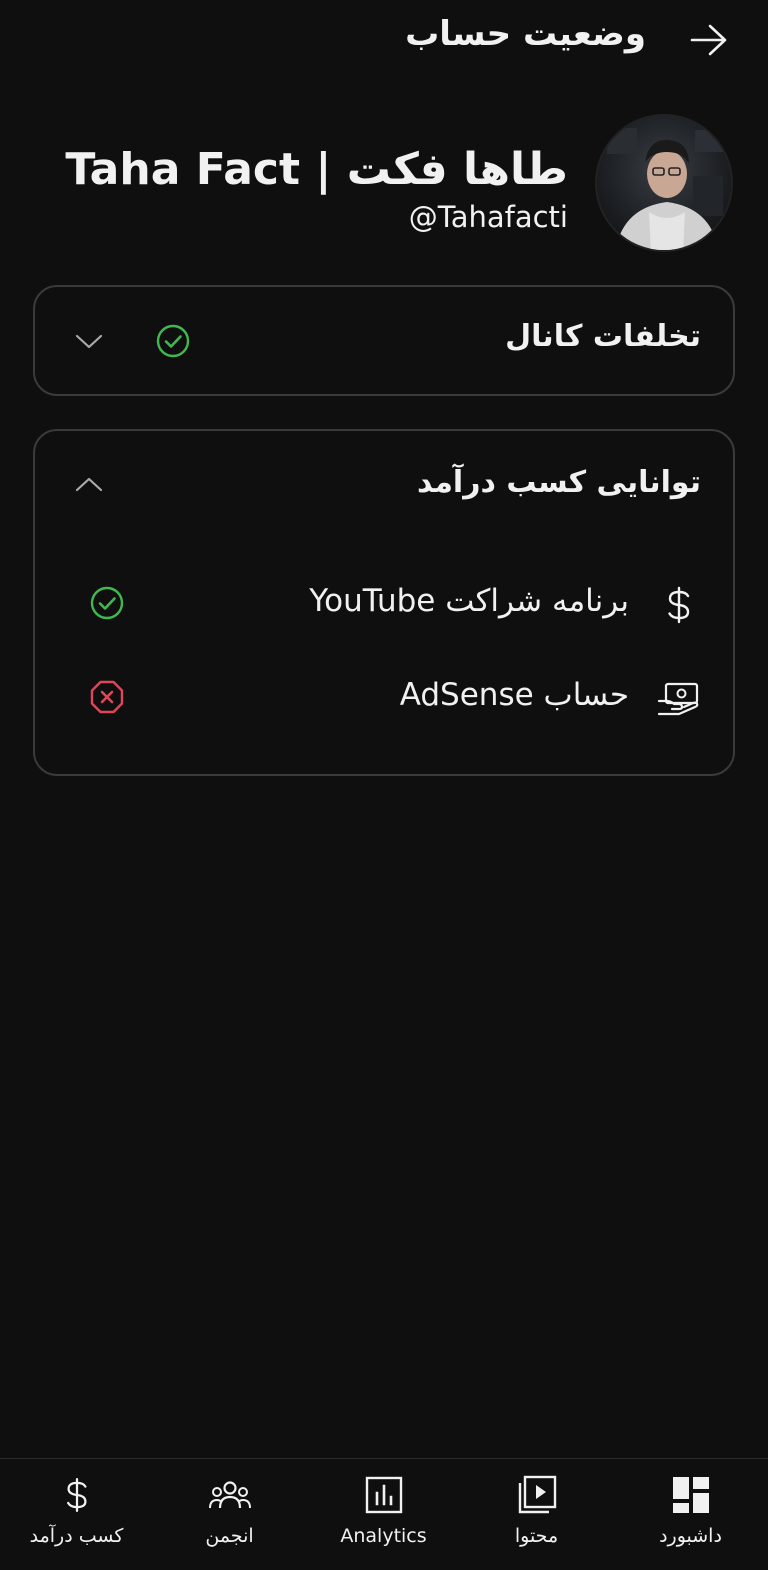 The width and height of the screenshot is (768, 1570). Describe the element at coordinates (690, 1495) in the screenshot. I see `dashboard-icon` at that location.